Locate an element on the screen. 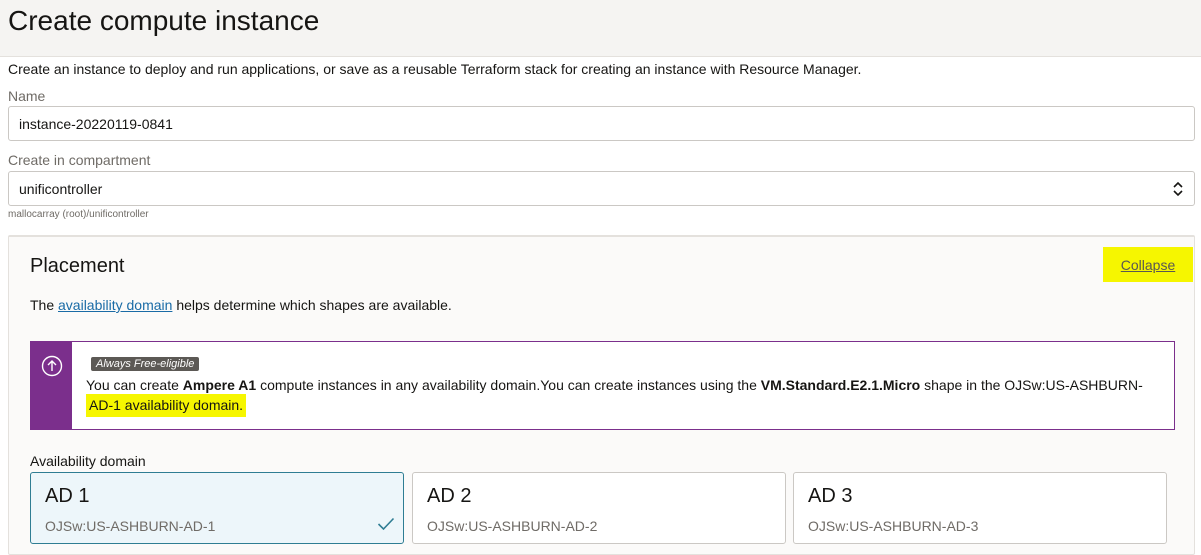 This screenshot has width=1201, height=555. ad-card-3: AD 3 OJSw:US-ASHBURN-AD-3 is located at coordinates (980, 508).